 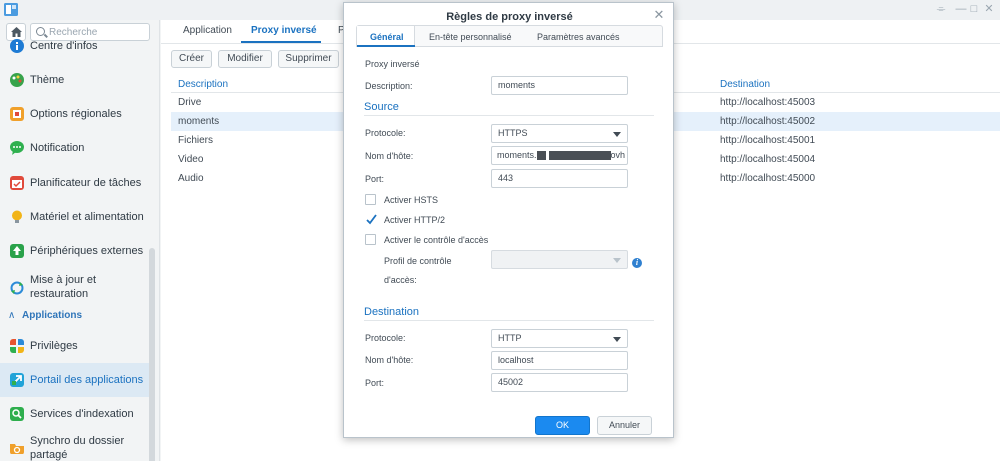 What do you see at coordinates (75, 183) in the screenshot?
I see `sidebar-item-task-scheduler: Planificateur de tâches` at bounding box center [75, 183].